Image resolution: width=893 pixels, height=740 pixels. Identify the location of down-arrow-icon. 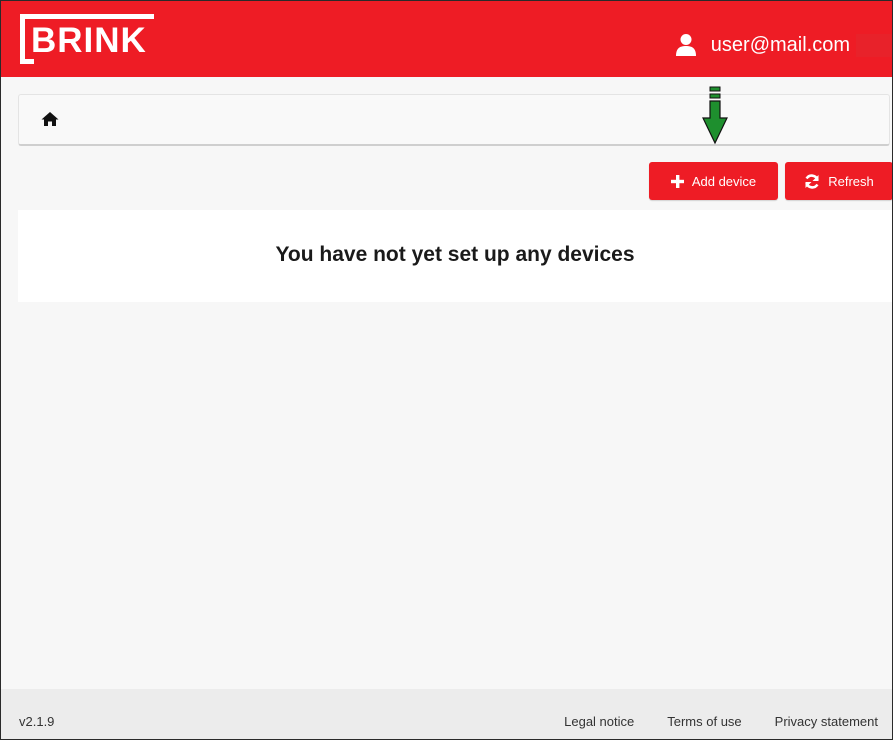
(715, 115).